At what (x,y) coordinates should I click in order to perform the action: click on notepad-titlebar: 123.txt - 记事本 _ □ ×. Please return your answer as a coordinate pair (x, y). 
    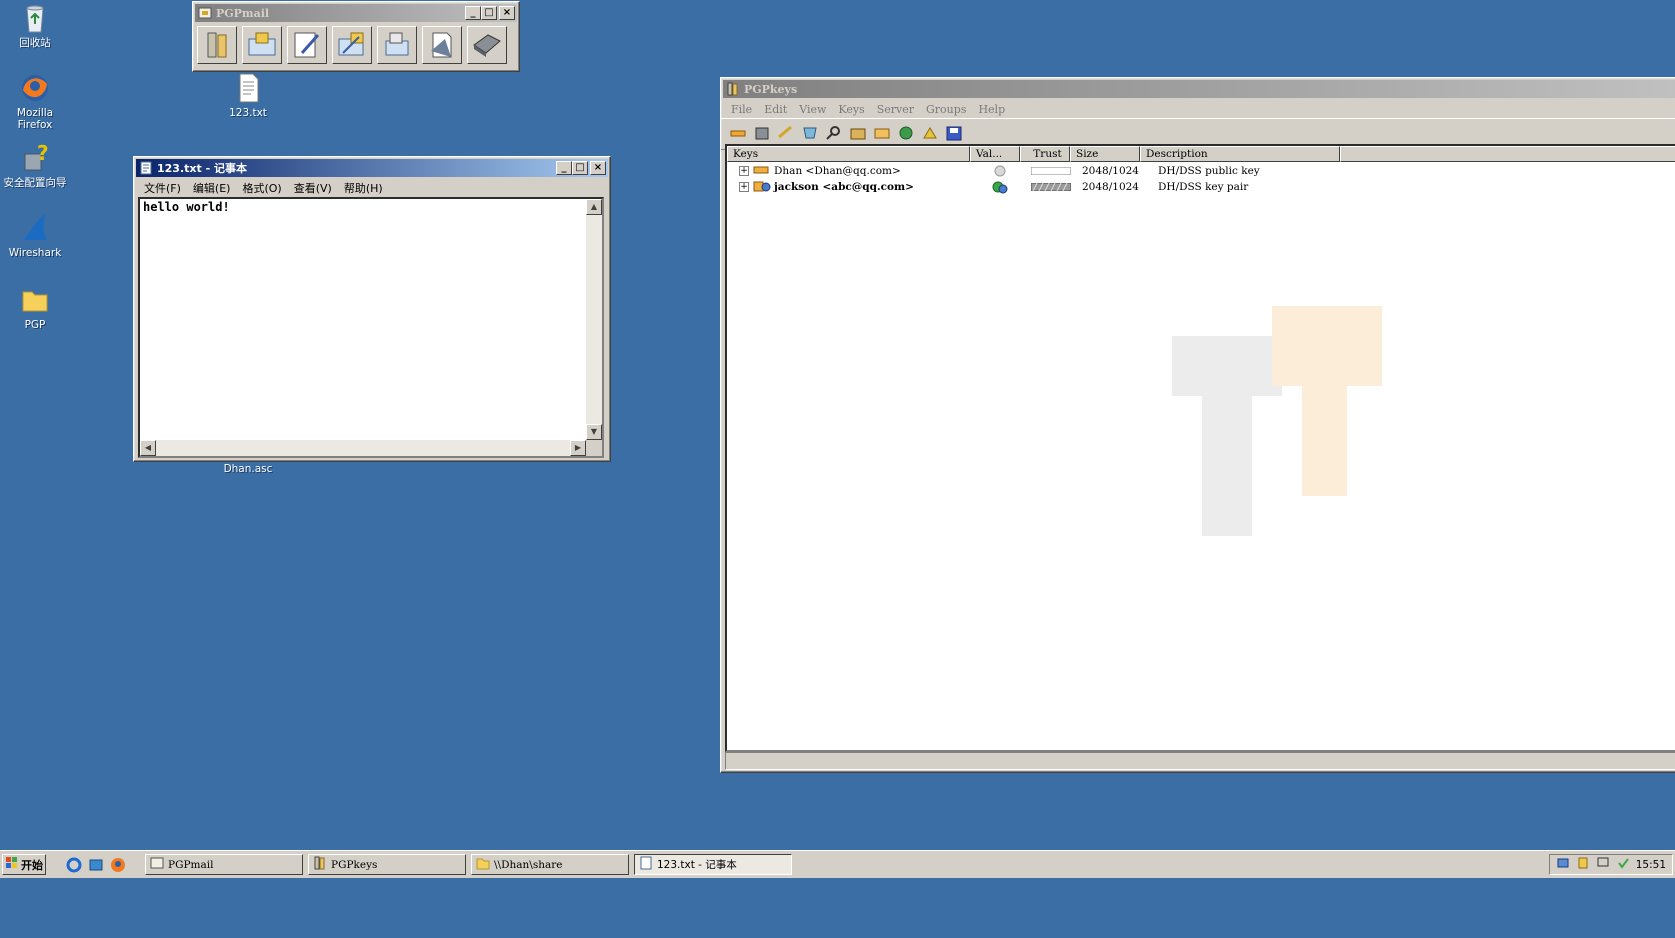
    Looking at the image, I should click on (372, 168).